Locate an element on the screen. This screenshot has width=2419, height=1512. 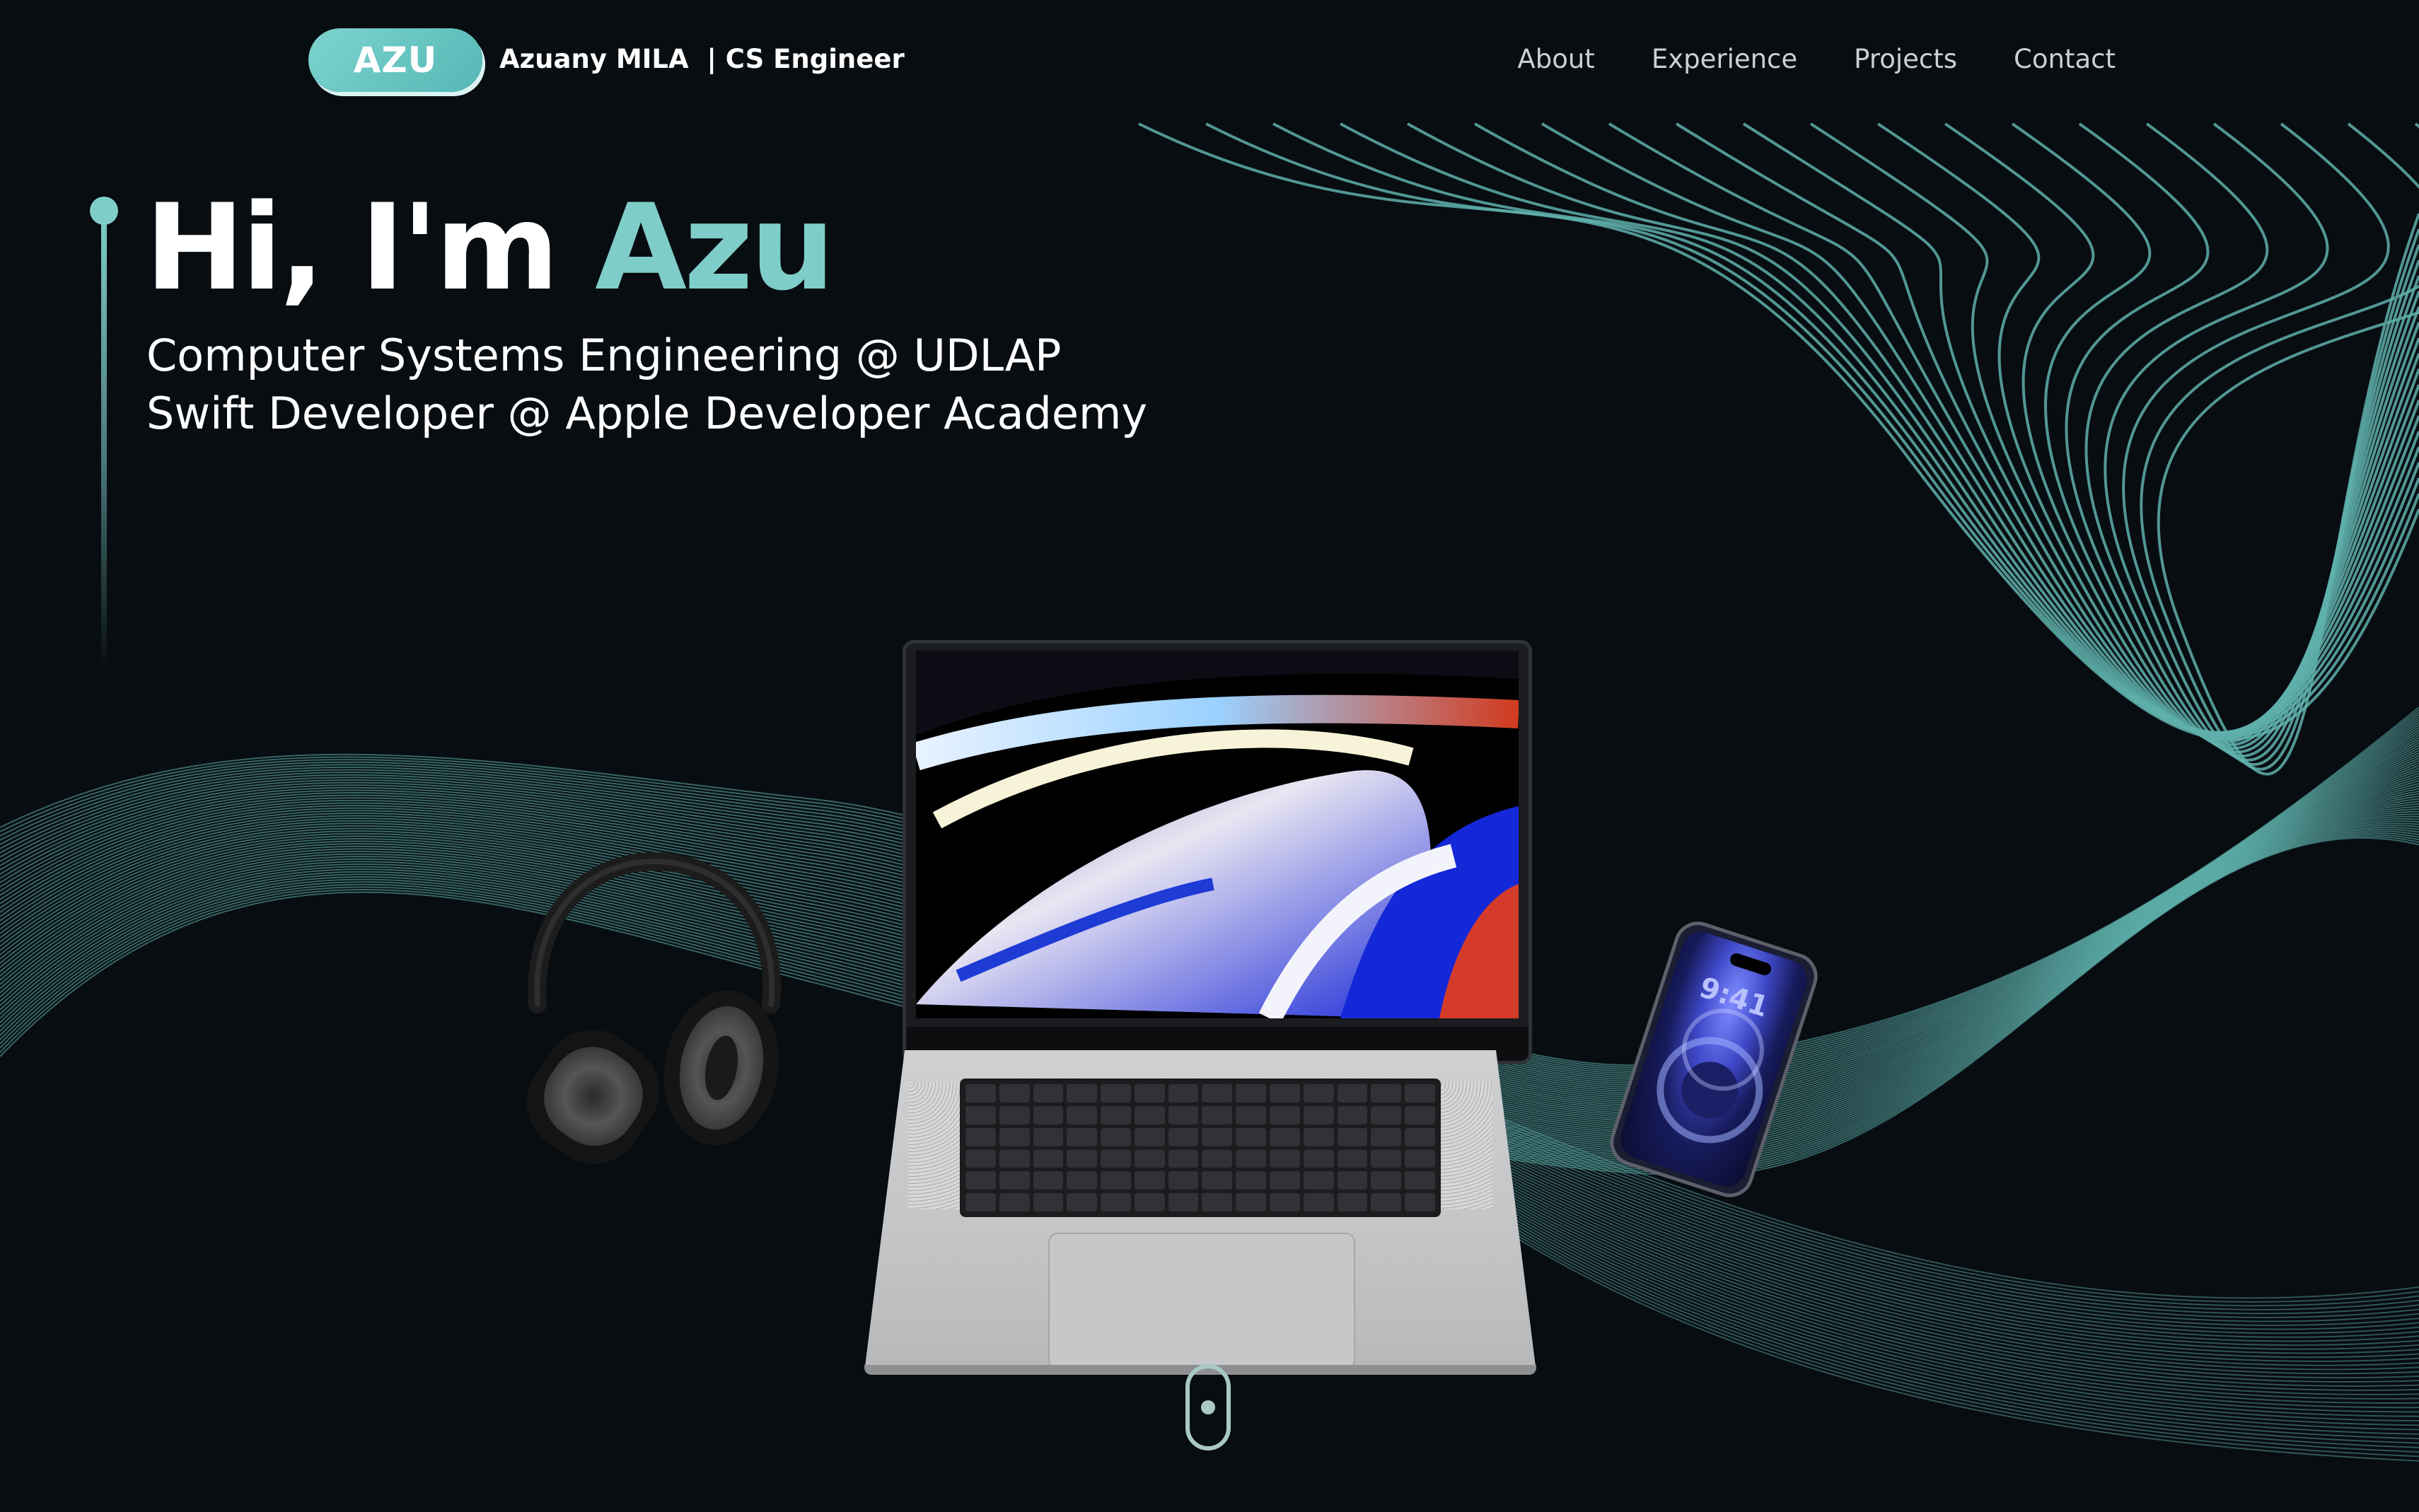
laptop-base is located at coordinates (1200, 1211).